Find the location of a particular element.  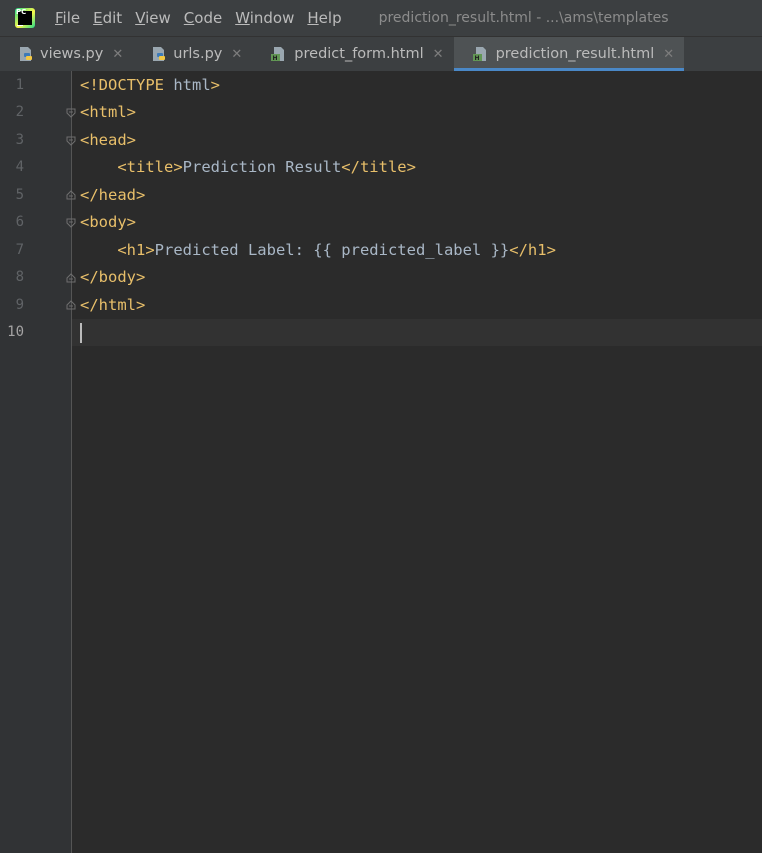

code-tag: </html> is located at coordinates (113, 305).